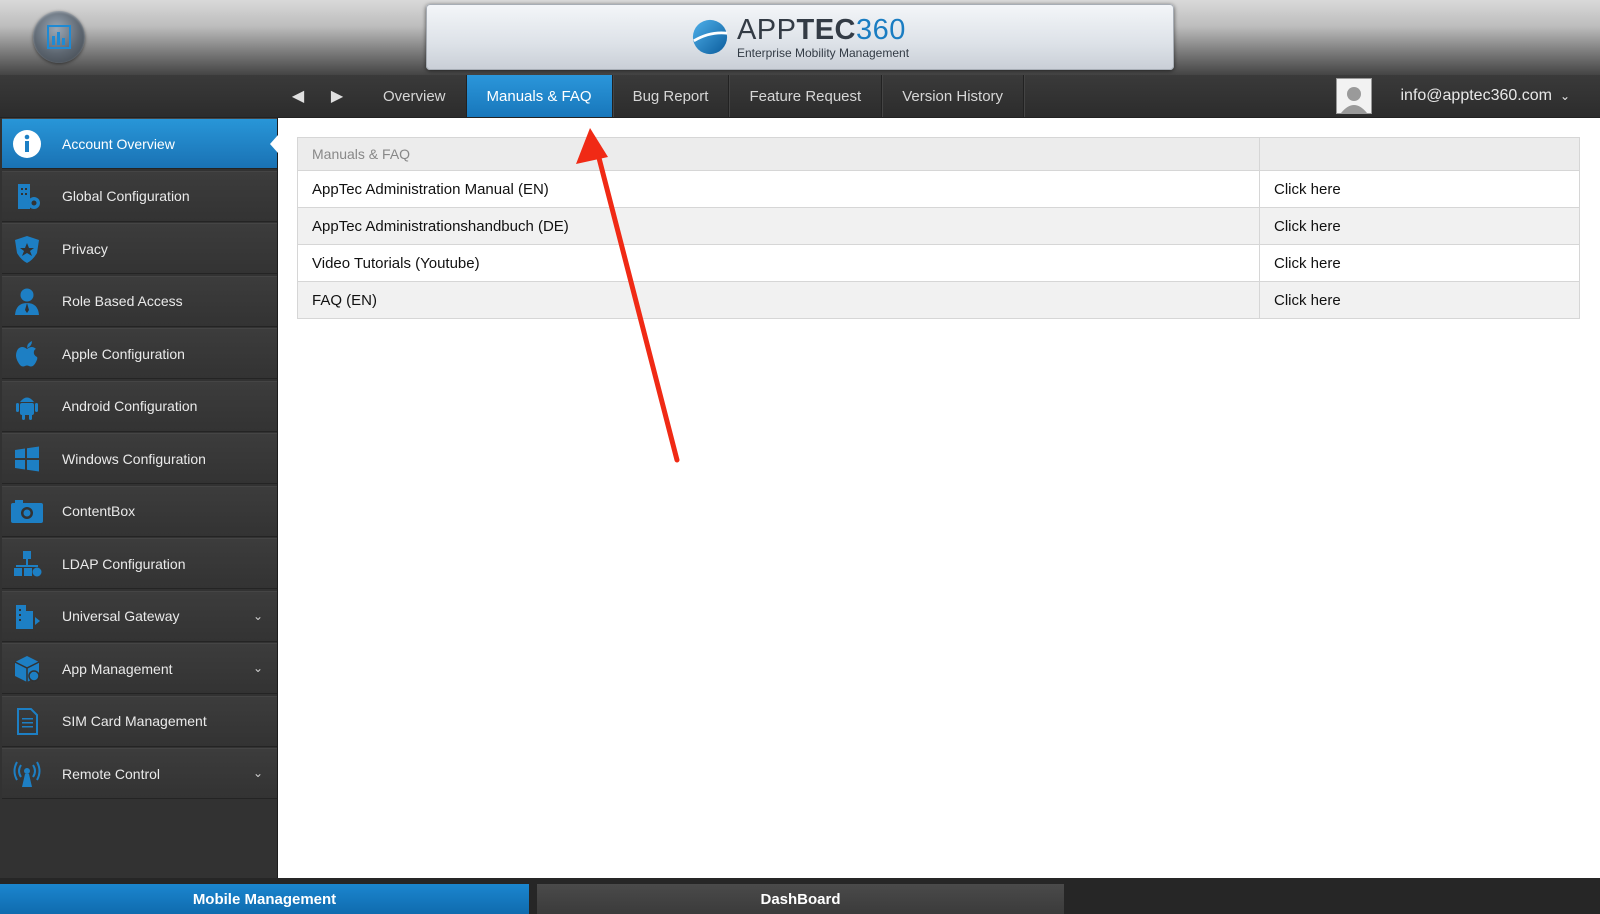  I want to click on ldap-tree-icon, so click(27, 564).